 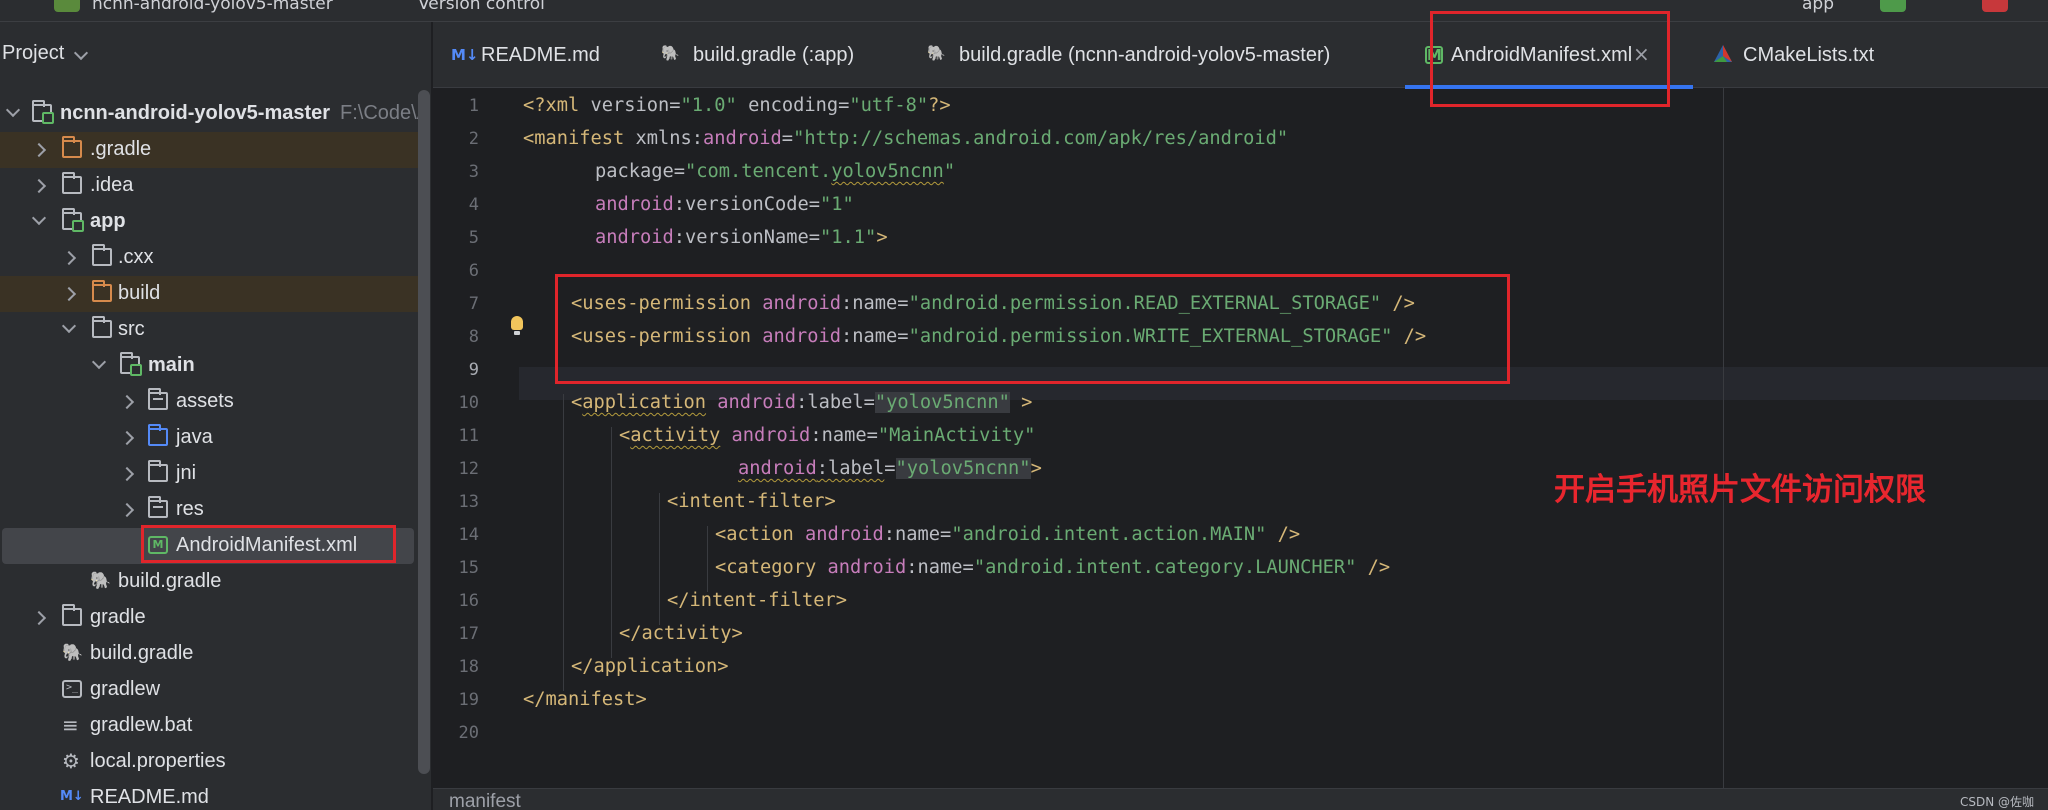 What do you see at coordinates (848, 237) in the screenshot?
I see `attr-value: "1.1"` at bounding box center [848, 237].